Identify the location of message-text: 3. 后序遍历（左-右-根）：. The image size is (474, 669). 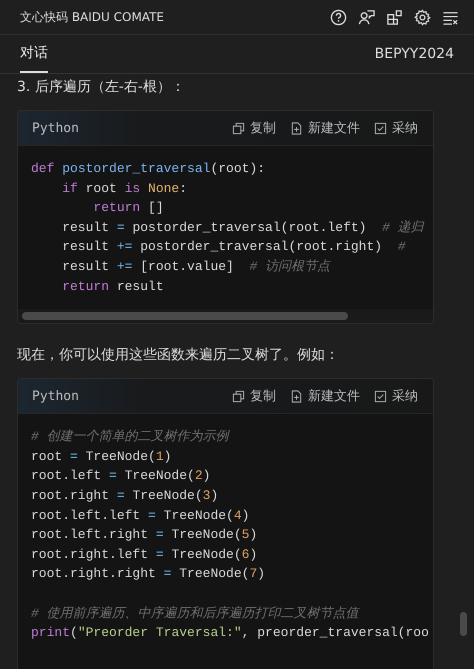
(101, 87).